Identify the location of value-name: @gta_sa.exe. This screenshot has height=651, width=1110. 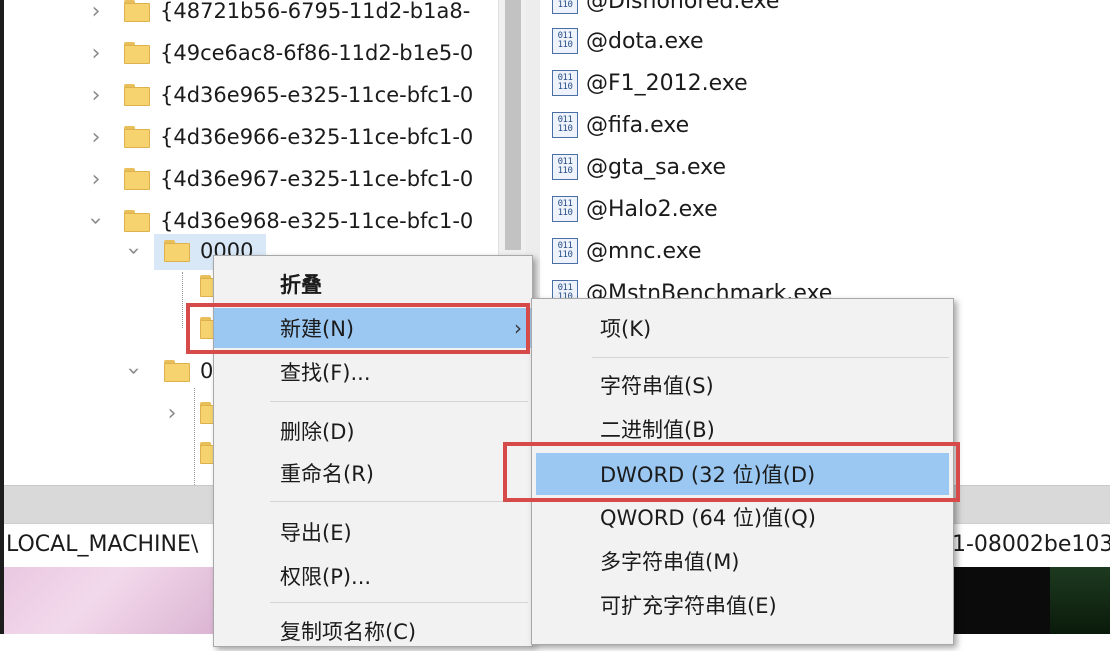
(656, 167).